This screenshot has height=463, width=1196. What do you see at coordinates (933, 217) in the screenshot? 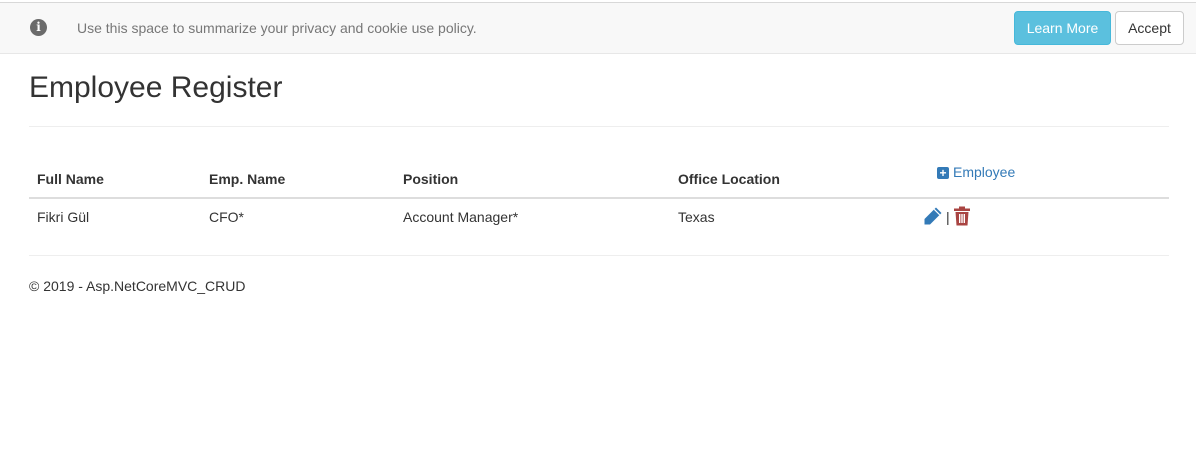
I see `pencil-icon` at bounding box center [933, 217].